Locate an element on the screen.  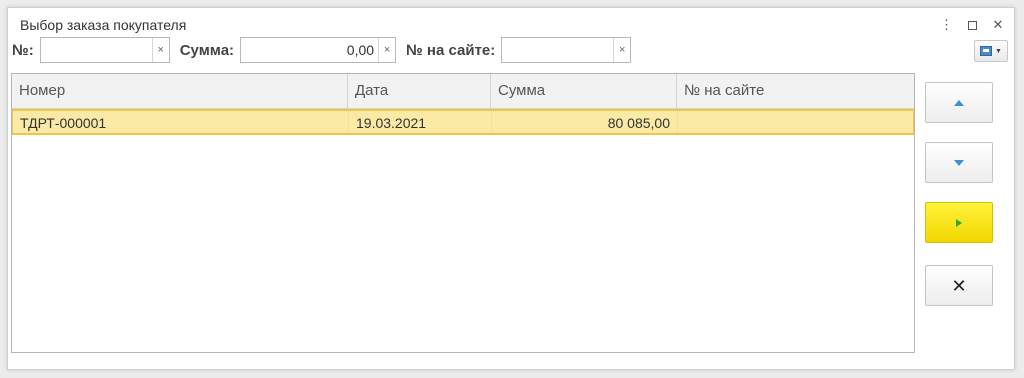
site-number-filter-box: × is located at coordinates (566, 50).